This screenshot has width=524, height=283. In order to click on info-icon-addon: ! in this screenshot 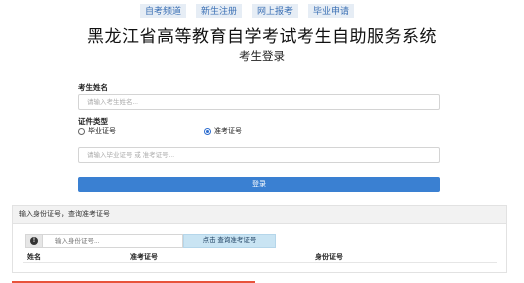, I will do `click(34, 241)`.